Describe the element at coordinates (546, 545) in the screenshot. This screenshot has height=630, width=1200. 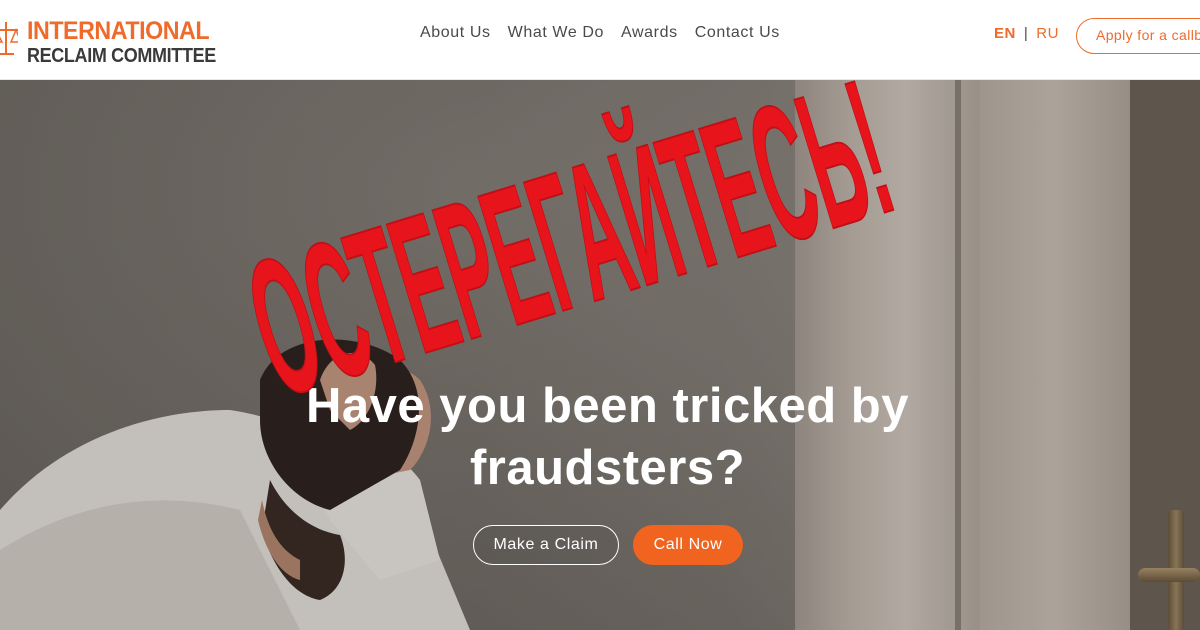
I see `make-a-claim-button: Make a Claim` at that location.